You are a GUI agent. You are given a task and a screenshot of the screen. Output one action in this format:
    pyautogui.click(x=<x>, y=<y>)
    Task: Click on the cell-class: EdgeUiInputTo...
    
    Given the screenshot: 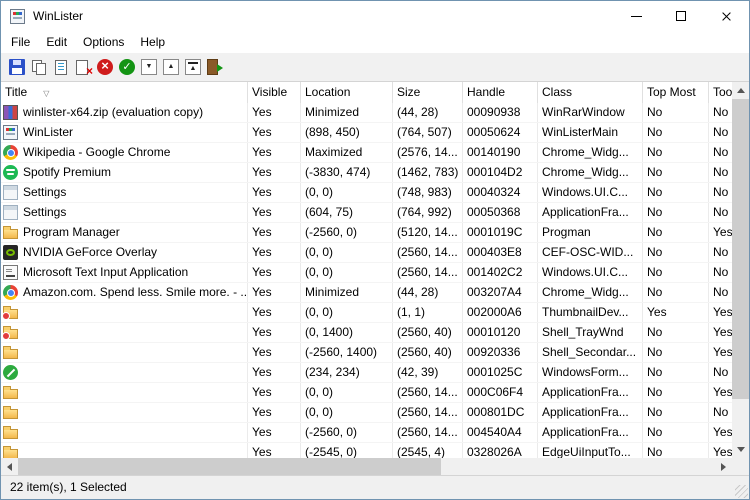 What is the action you would take?
    pyautogui.click(x=586, y=451)
    